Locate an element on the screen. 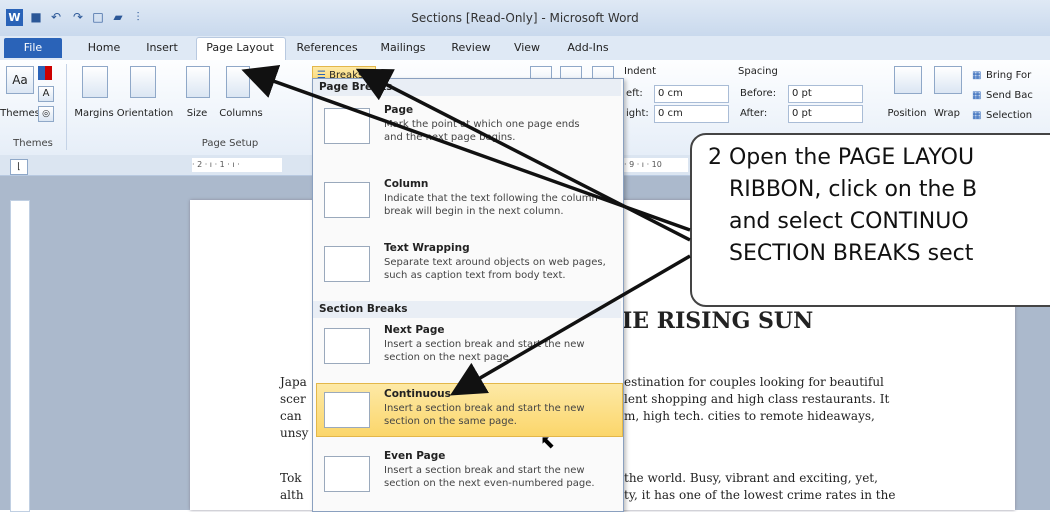 Image resolution: width=1050 pixels, height=512 pixels. arrow-to-breaks-button is located at coordinates (523, 155).